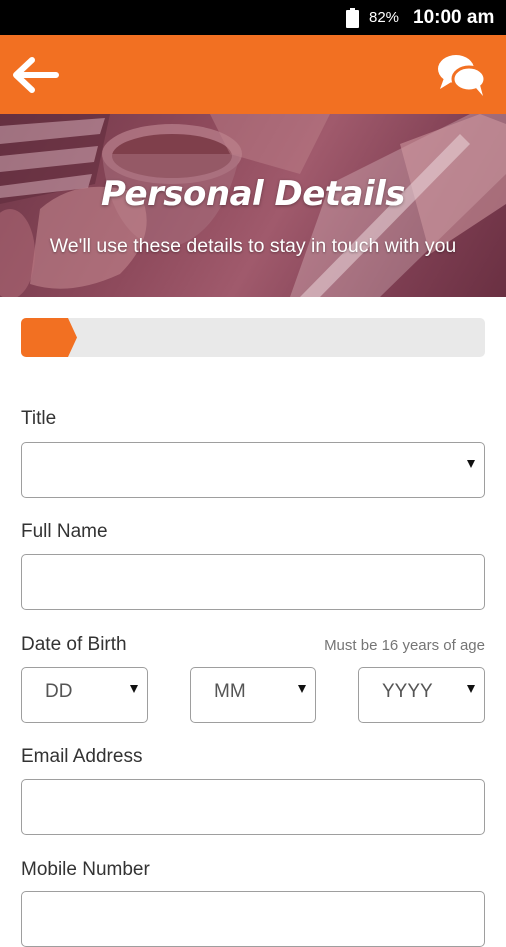 The image size is (506, 947). I want to click on email-label: Email Address, so click(82, 756).